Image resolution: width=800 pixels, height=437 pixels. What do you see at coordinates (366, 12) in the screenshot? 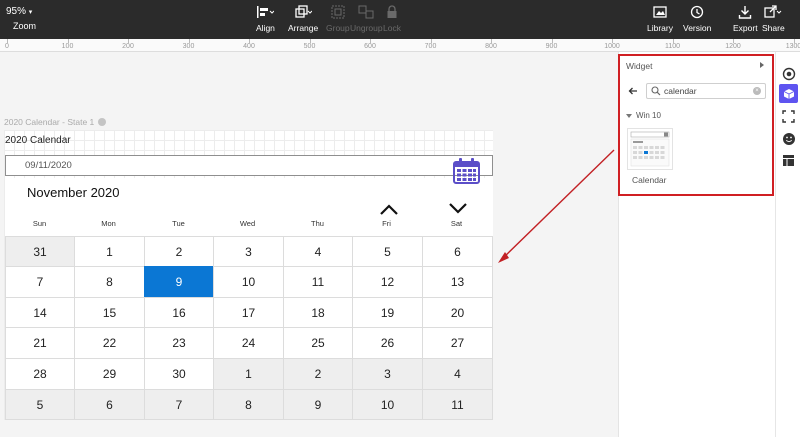
I see `ungroup-icon` at bounding box center [366, 12].